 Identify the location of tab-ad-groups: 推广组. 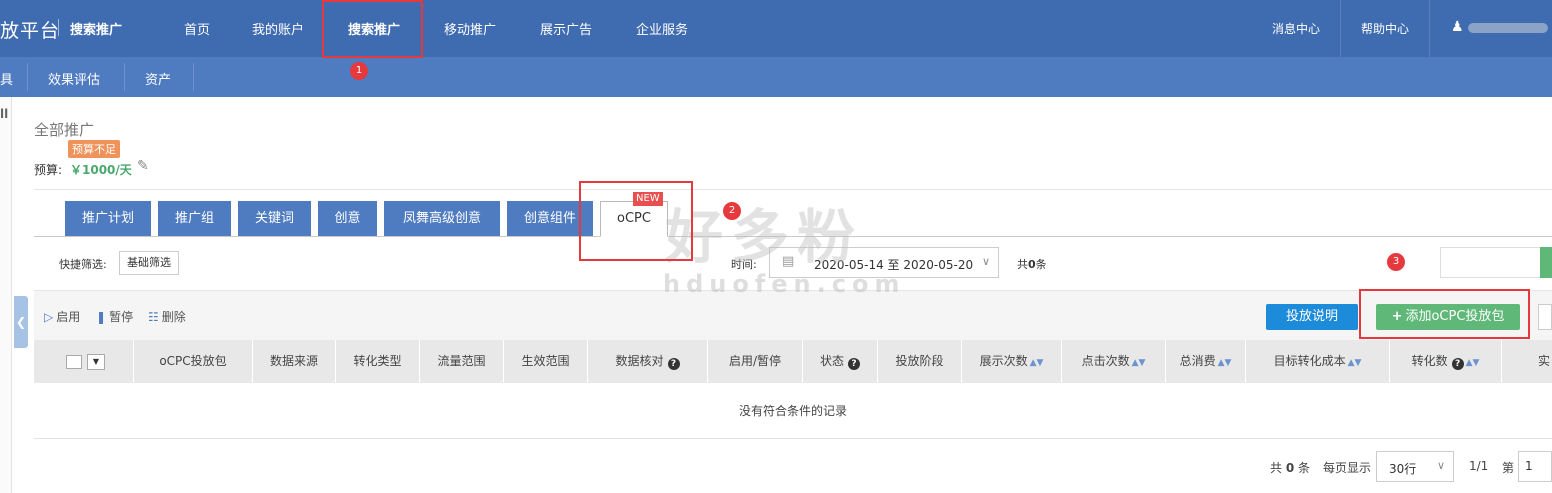
(194, 218).